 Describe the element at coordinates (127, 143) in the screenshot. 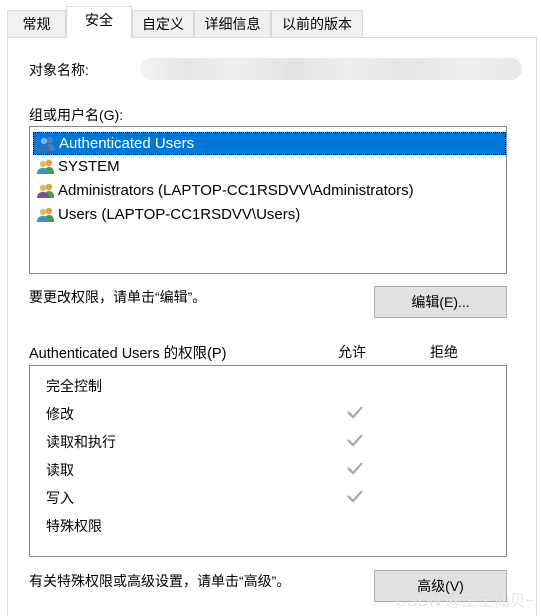

I see `group-item-label: Authenticated Users` at that location.